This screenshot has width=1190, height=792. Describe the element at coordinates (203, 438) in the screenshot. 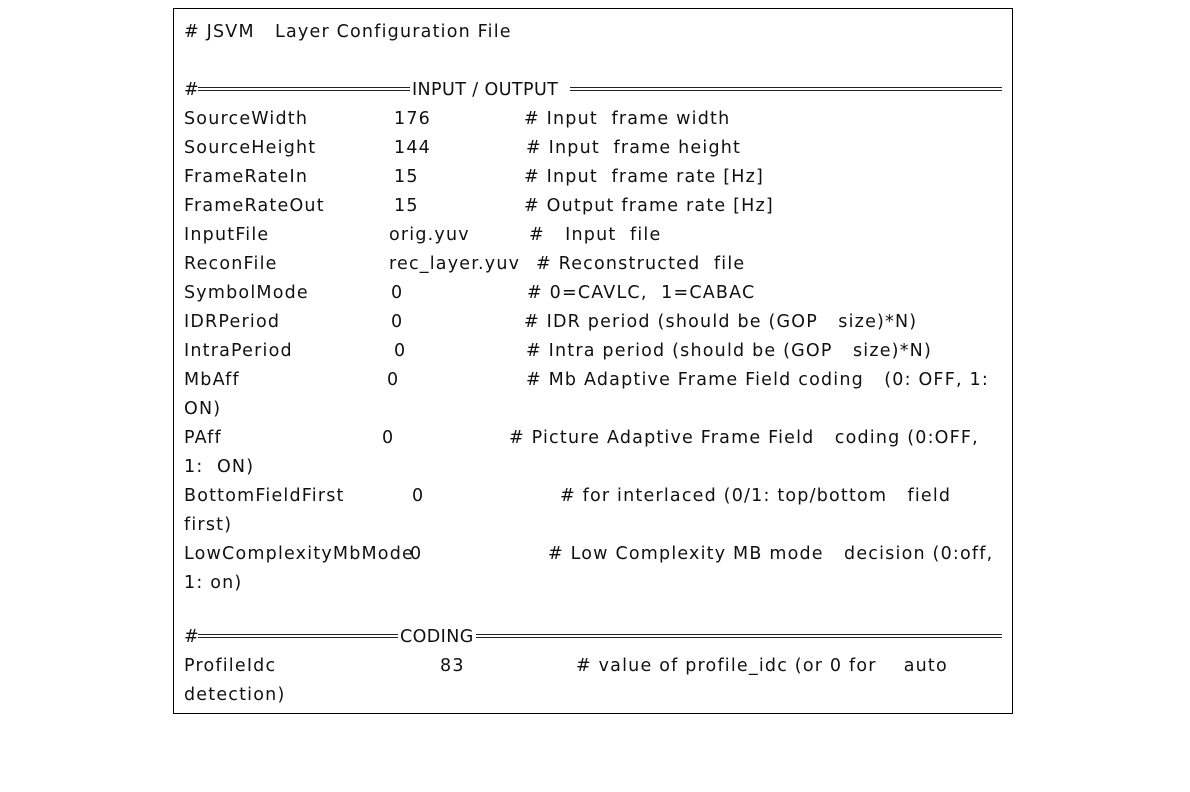

I see `config-key: PAff` at that location.